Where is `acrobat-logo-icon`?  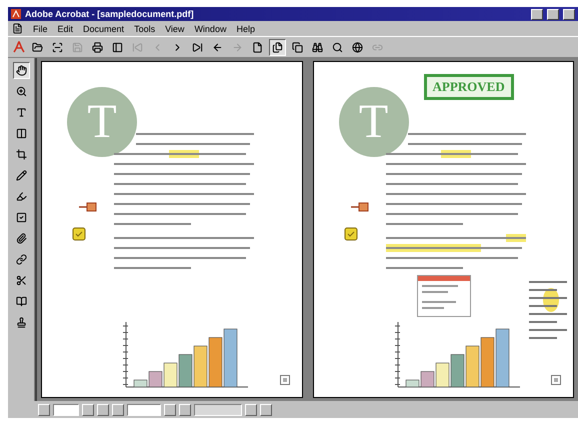 acrobat-logo-icon is located at coordinates (19, 47).